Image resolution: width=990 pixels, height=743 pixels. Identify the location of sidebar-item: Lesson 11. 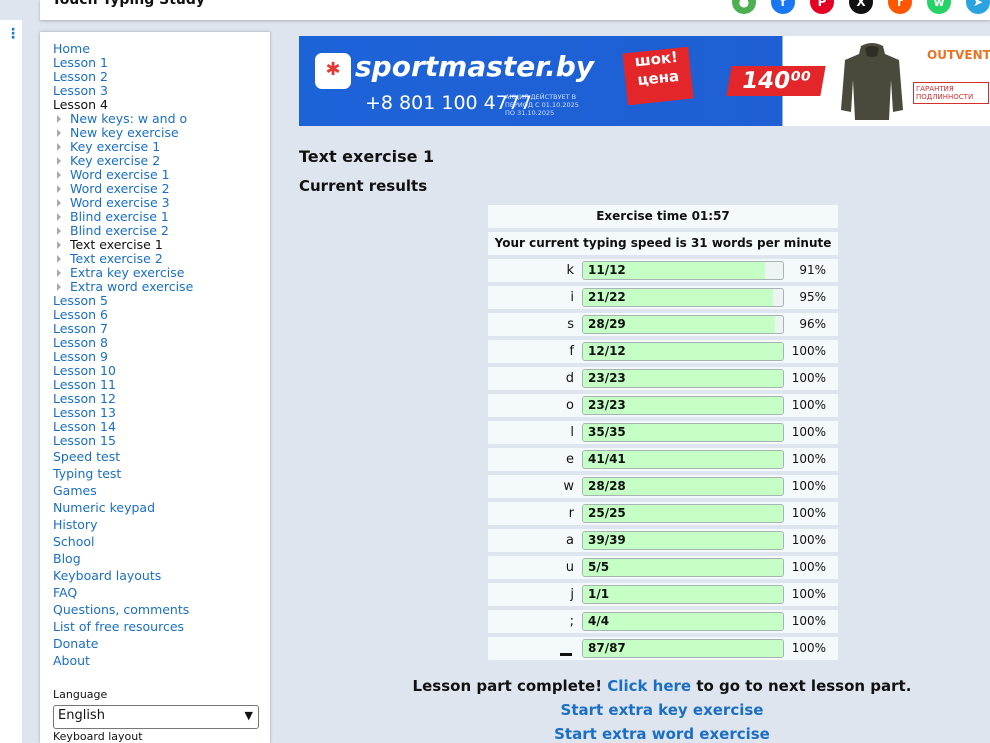
(123, 385).